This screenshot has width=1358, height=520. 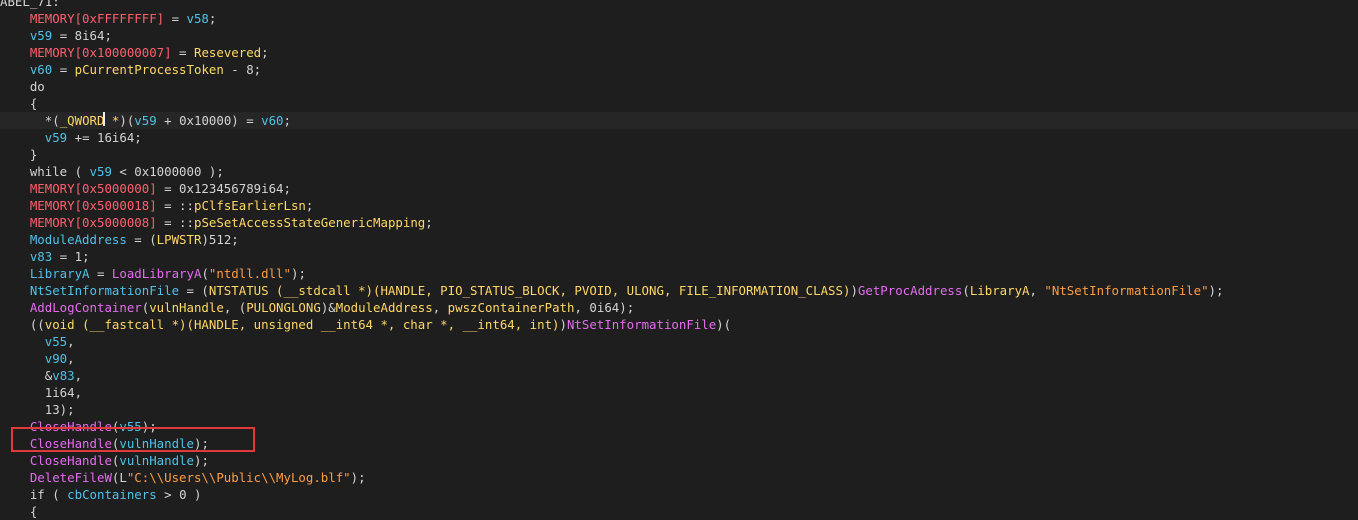 I want to click on code-line: ModuleAddress = (LPWSTR)512;, so click(x=679, y=239).